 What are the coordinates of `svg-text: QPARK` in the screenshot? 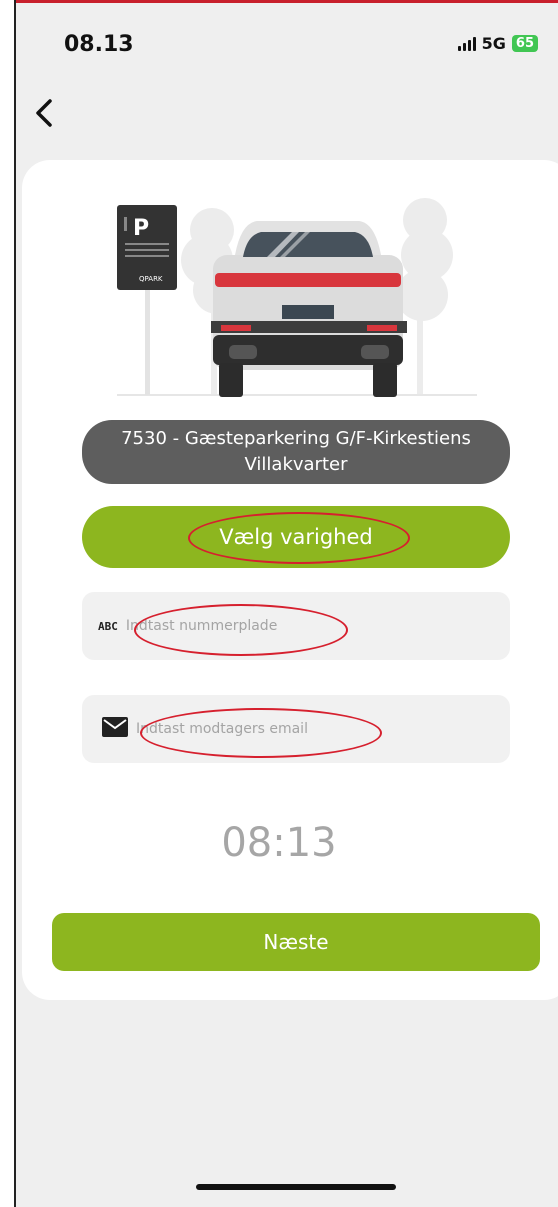 It's located at (151, 279).